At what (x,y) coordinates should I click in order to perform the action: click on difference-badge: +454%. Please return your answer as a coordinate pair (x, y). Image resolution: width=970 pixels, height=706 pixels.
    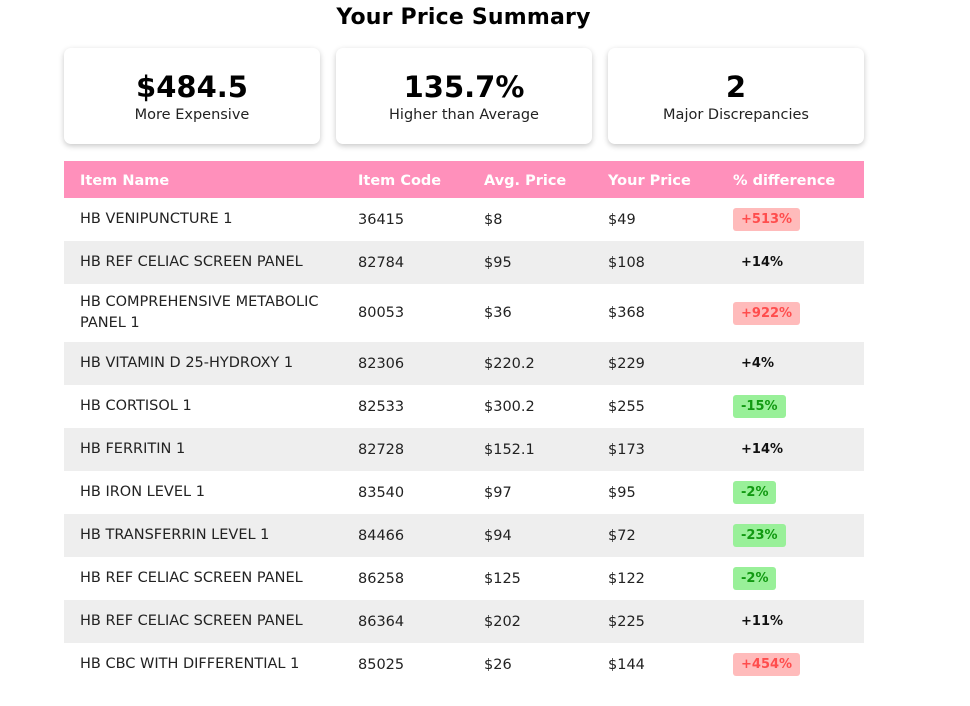
    Looking at the image, I should click on (767, 664).